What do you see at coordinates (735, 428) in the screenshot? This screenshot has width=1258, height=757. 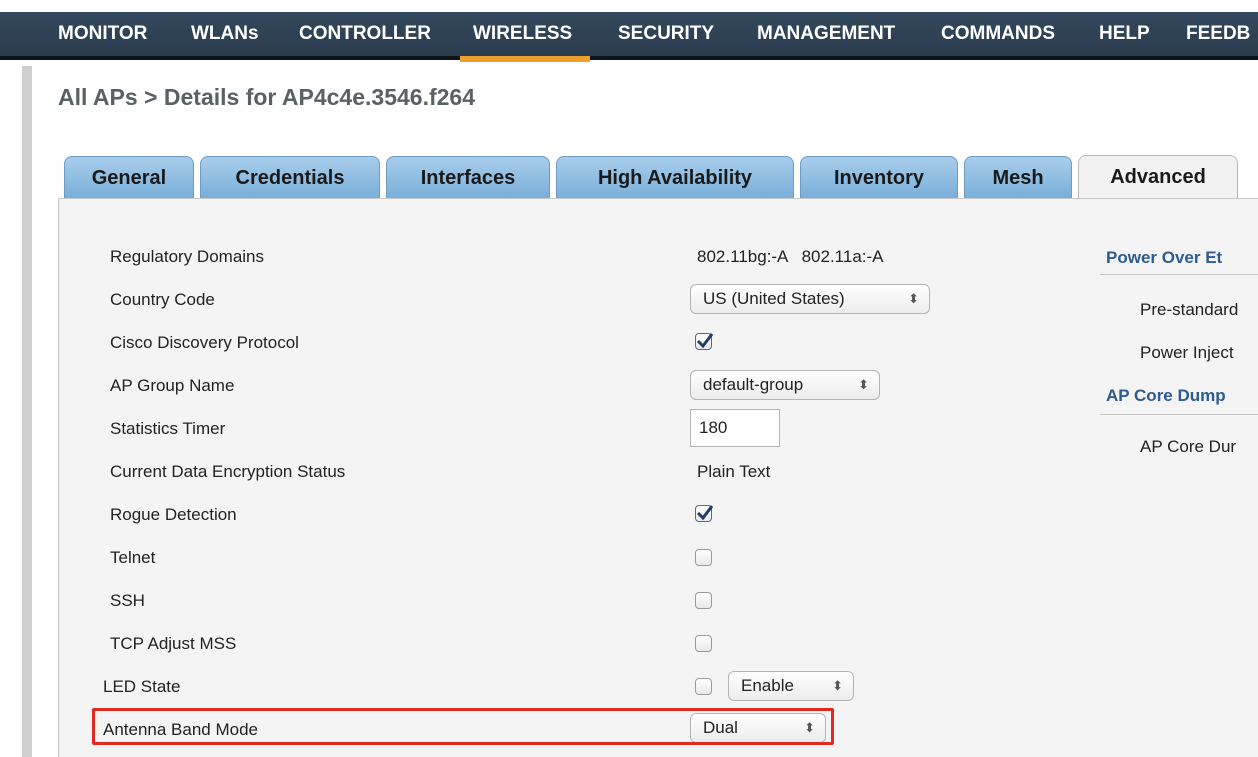 I see `statistics-timer-input: 180` at bounding box center [735, 428].